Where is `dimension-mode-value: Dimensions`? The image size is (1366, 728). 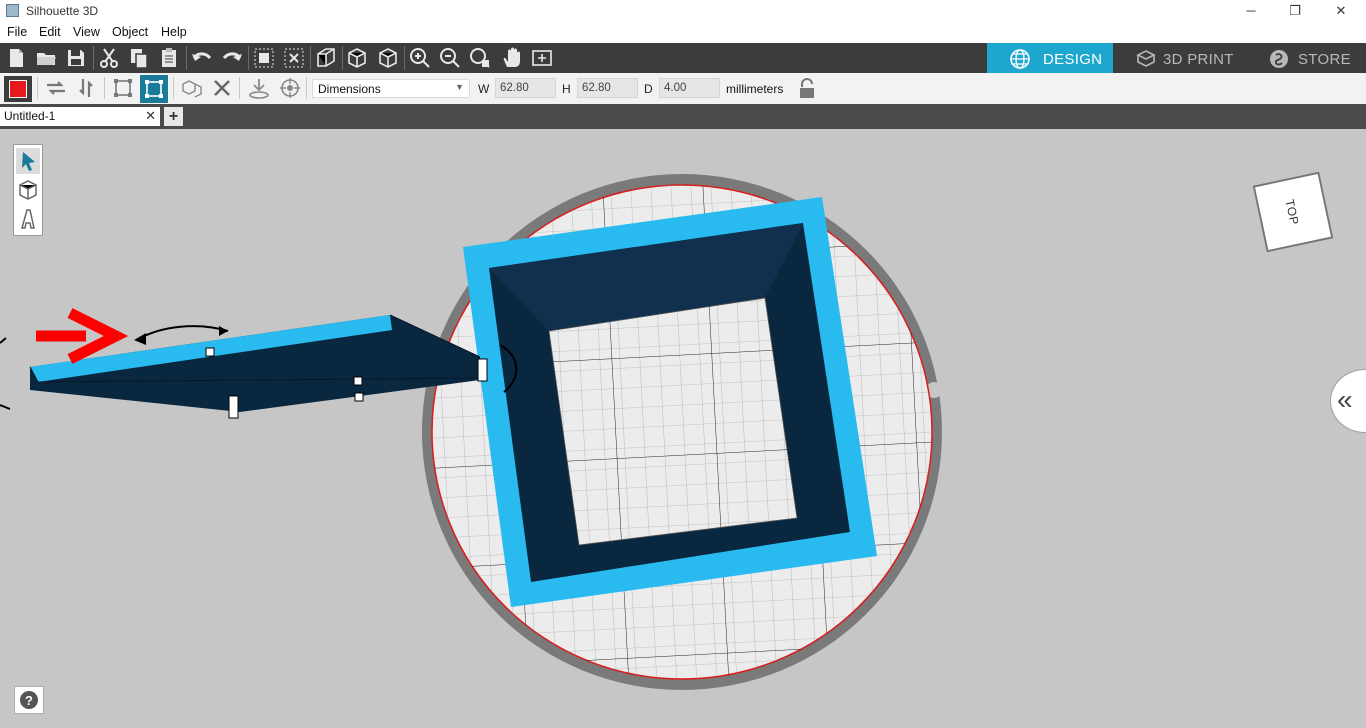
dimension-mode-value: Dimensions is located at coordinates (349, 89).